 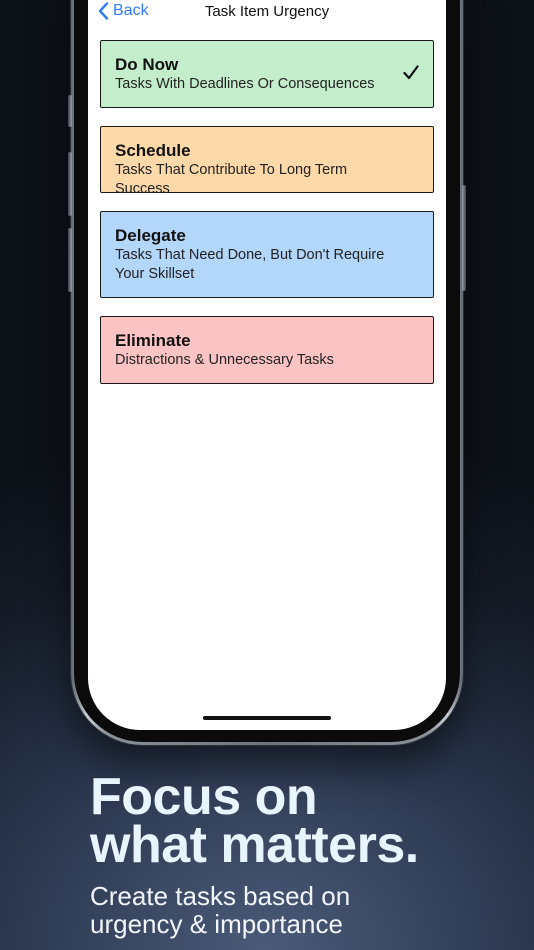 What do you see at coordinates (464, 238) in the screenshot?
I see `power-button` at bounding box center [464, 238].